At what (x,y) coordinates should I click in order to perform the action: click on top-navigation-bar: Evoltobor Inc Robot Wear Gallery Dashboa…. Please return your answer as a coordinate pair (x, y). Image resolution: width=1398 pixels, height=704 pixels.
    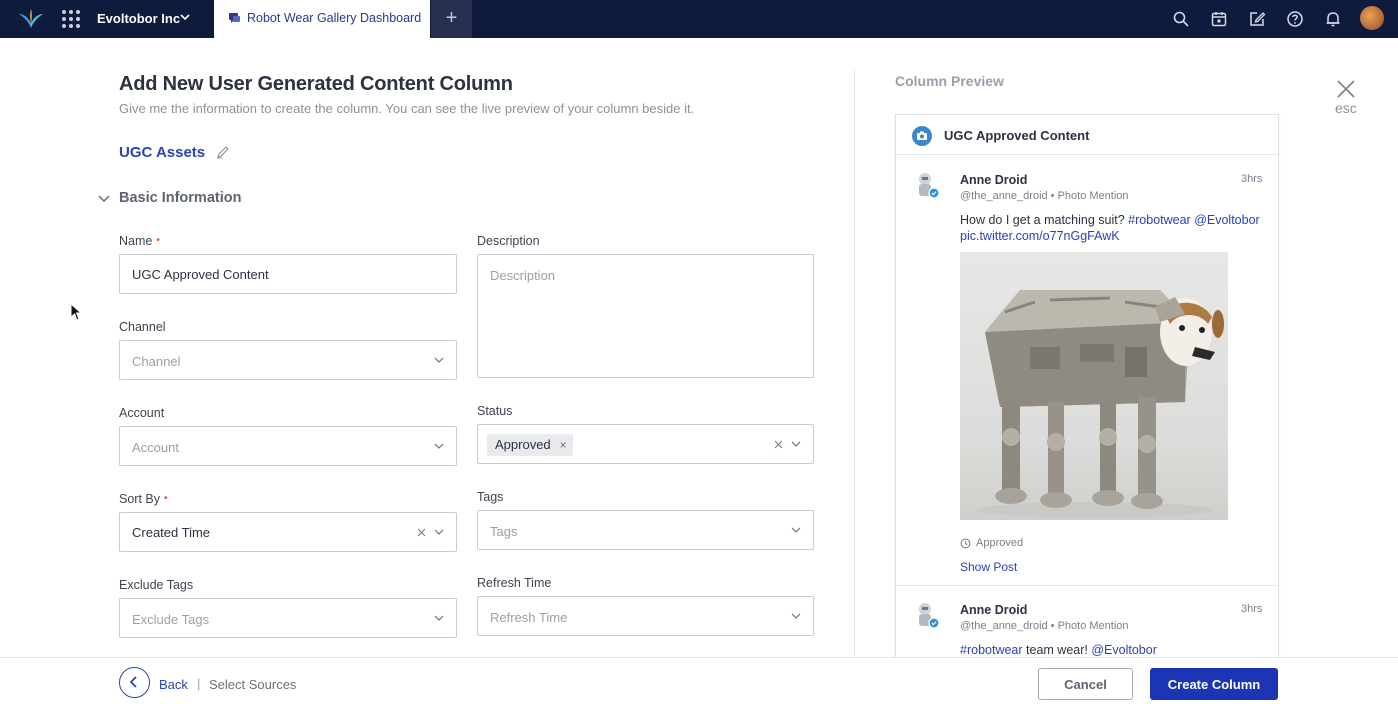
    Looking at the image, I should click on (699, 19).